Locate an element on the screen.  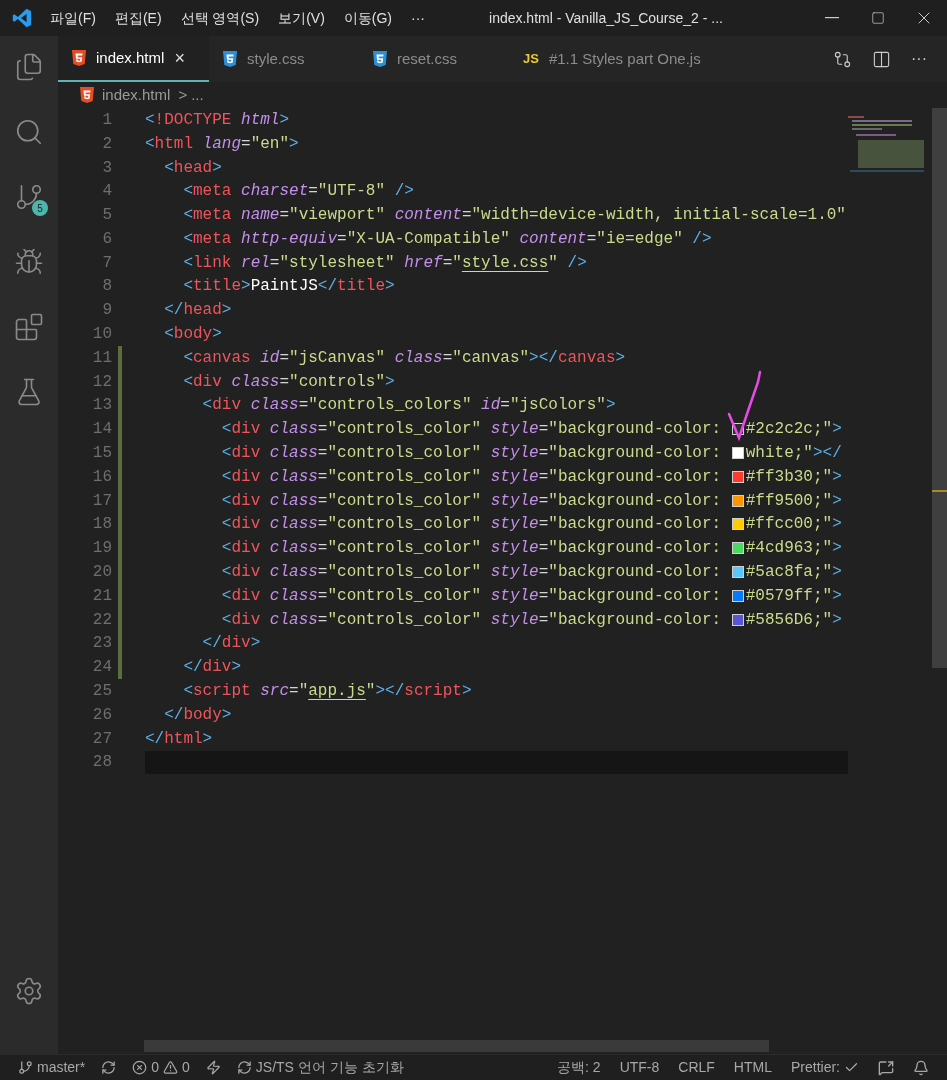
formatter-status: Prettier: is located at coordinates (825, 1067).